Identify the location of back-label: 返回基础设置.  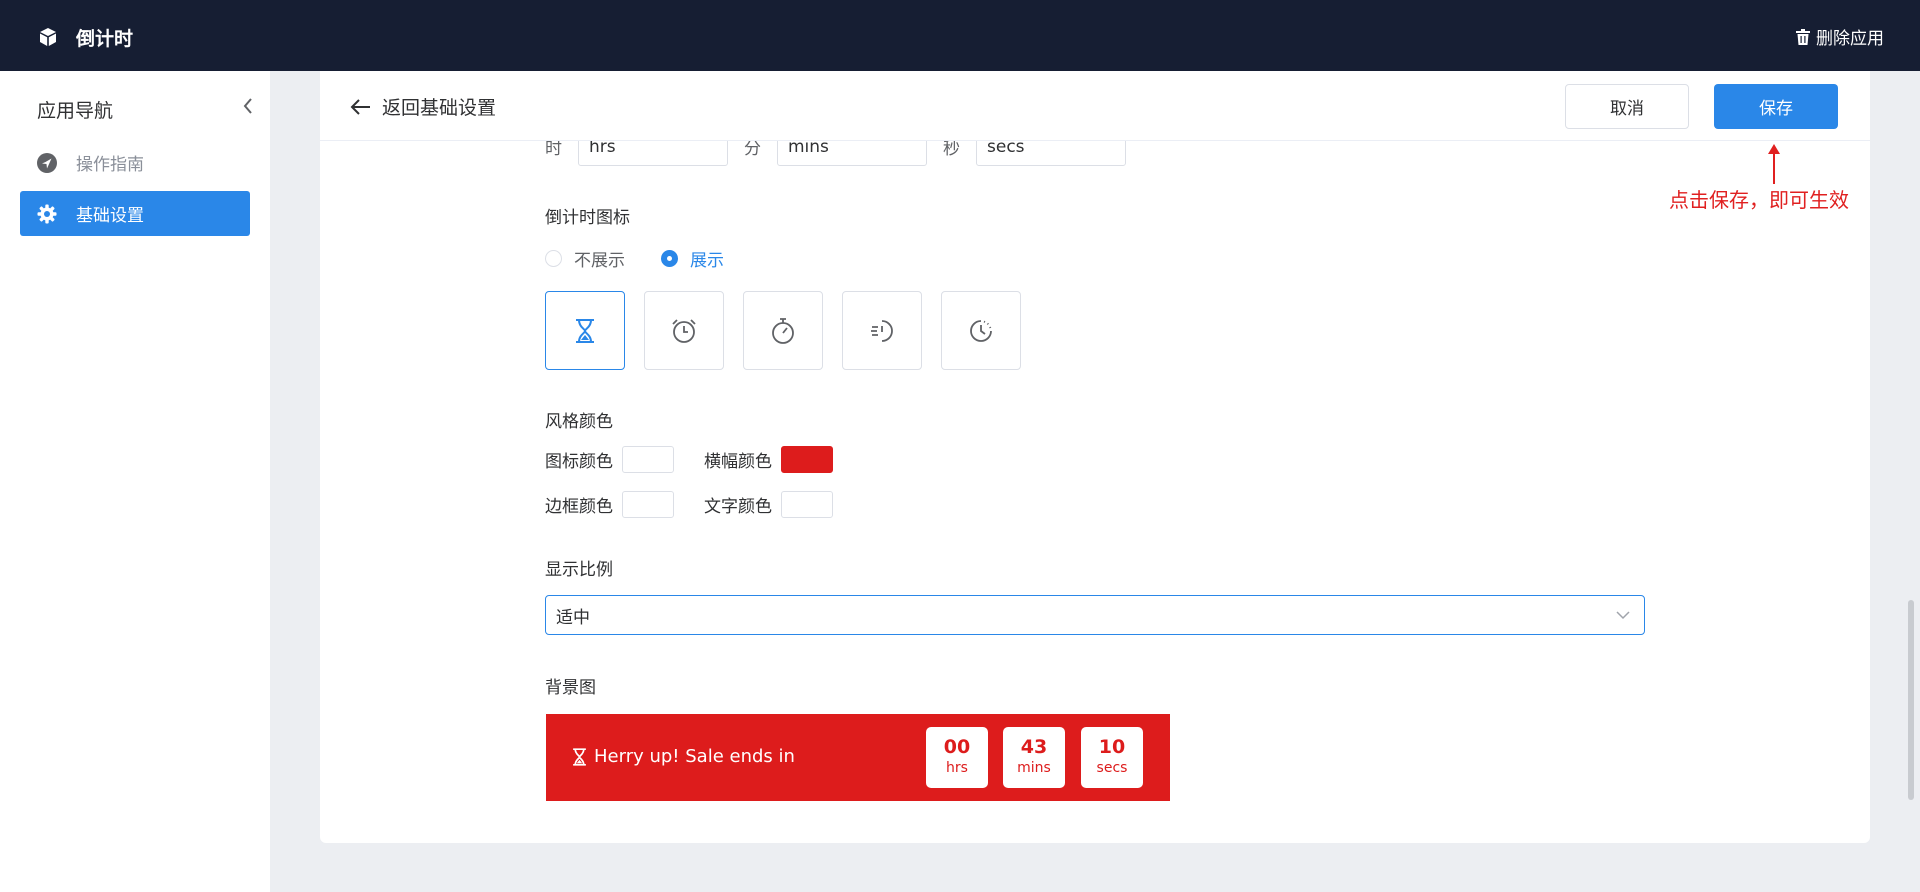
(439, 108).